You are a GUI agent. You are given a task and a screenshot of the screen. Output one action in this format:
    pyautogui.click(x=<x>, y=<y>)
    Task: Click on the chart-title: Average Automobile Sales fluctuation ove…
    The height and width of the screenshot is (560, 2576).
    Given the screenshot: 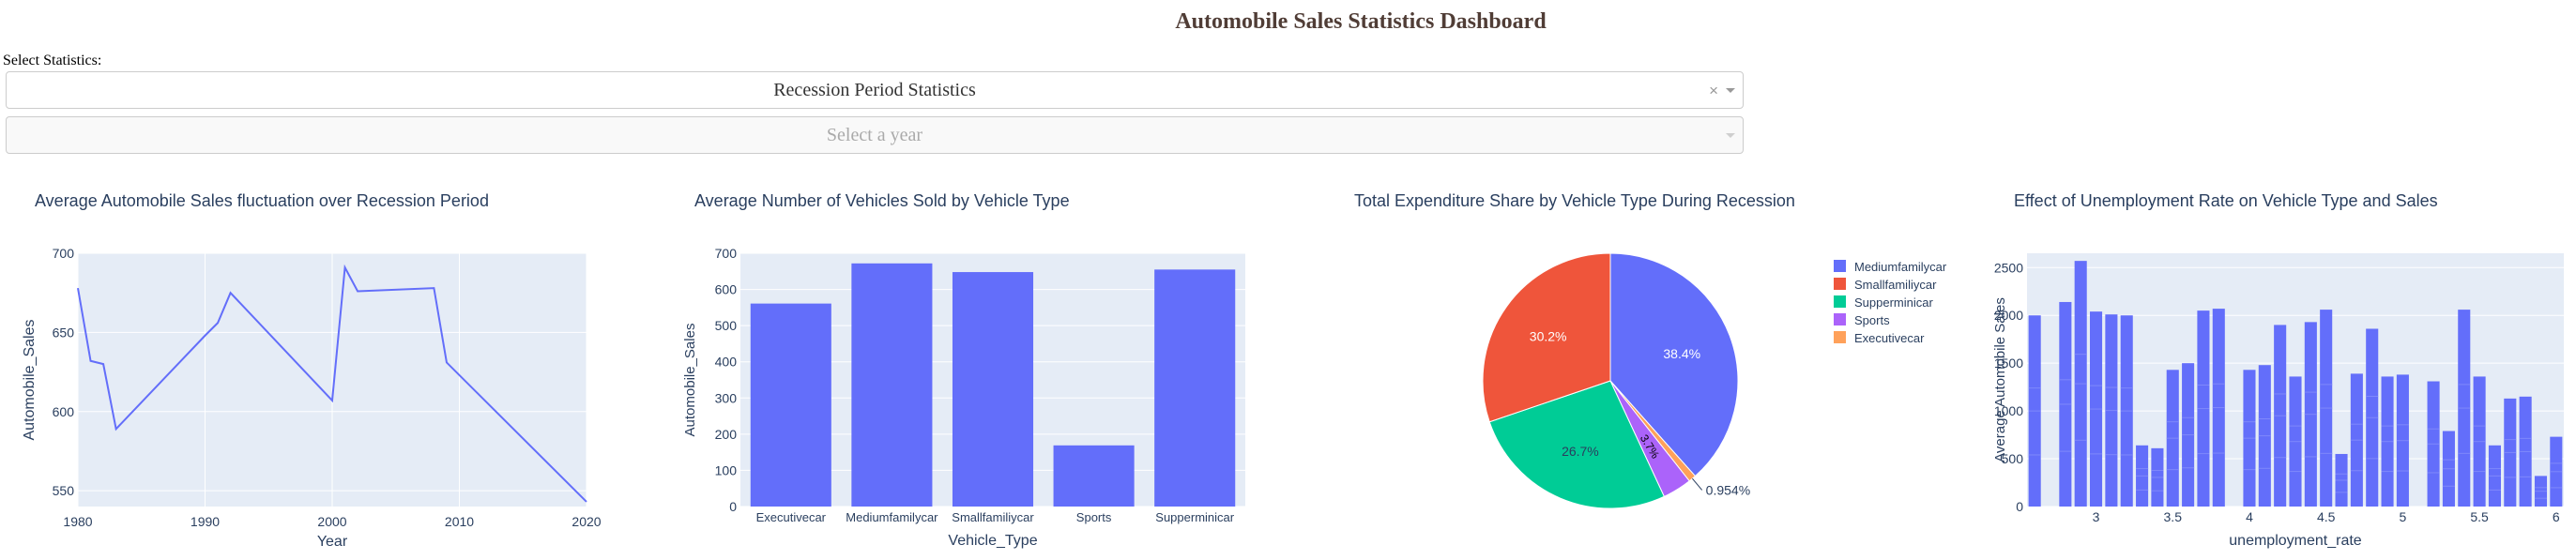 What is the action you would take?
    pyautogui.click(x=262, y=201)
    